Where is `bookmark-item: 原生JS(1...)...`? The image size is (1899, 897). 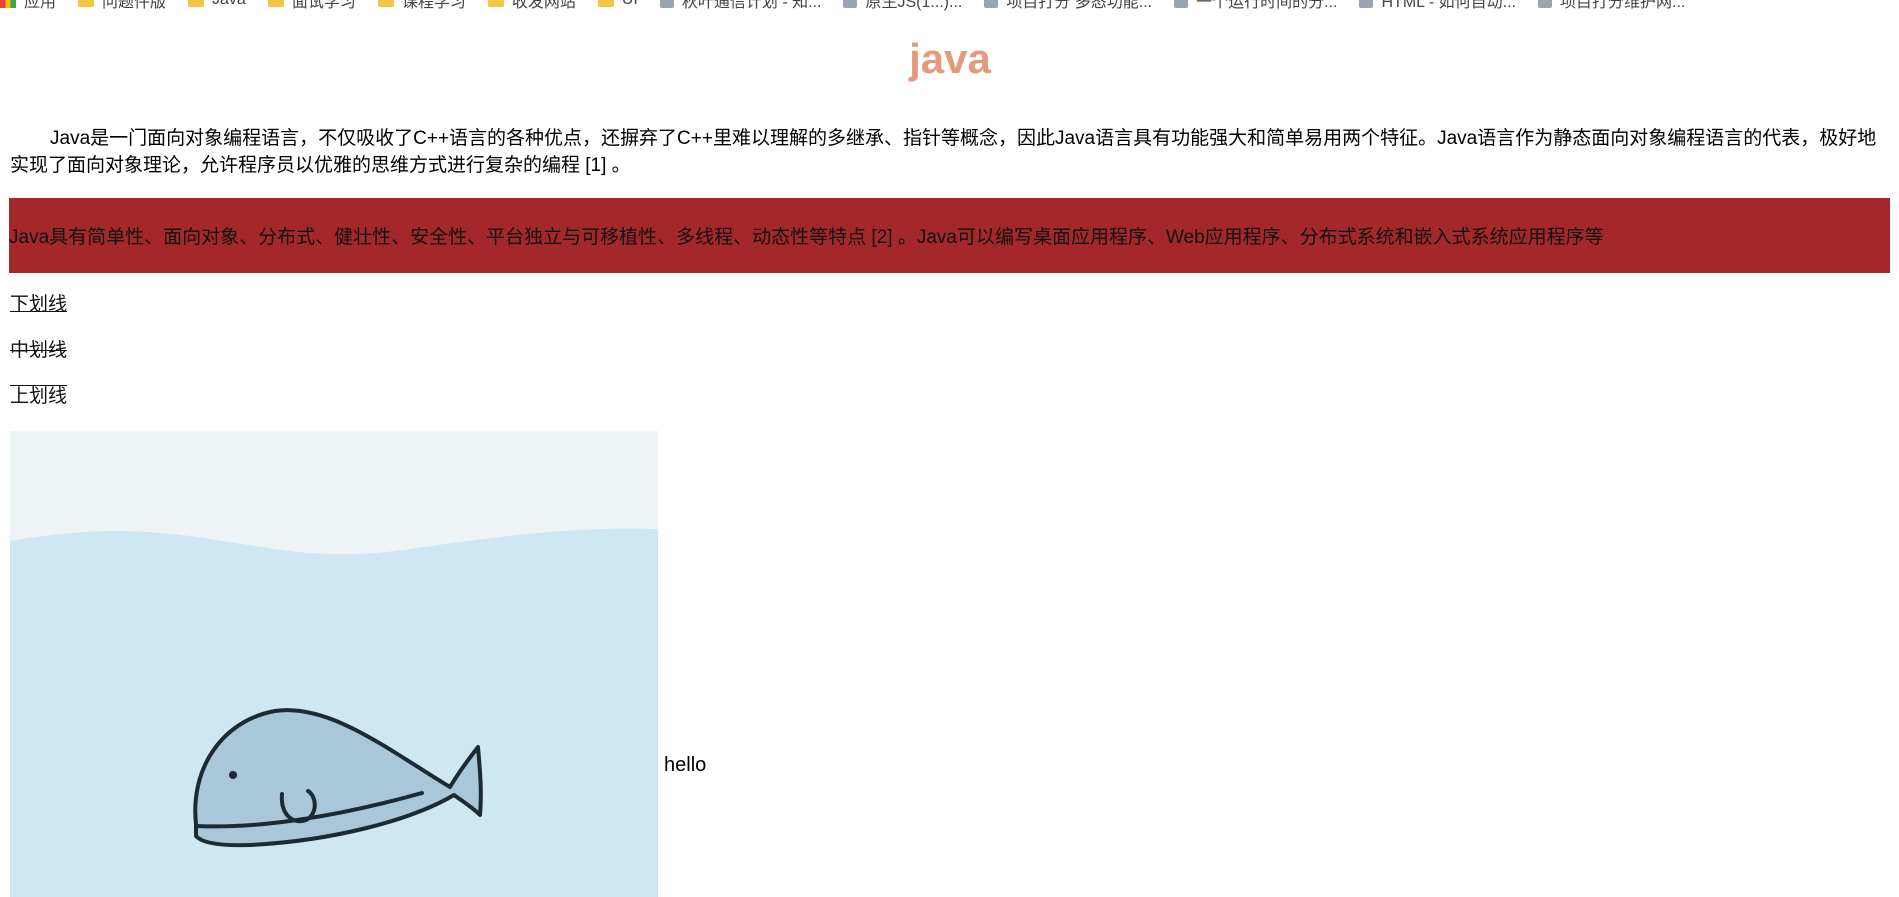 bookmark-item: 原生JS(1...)... is located at coordinates (902, 6).